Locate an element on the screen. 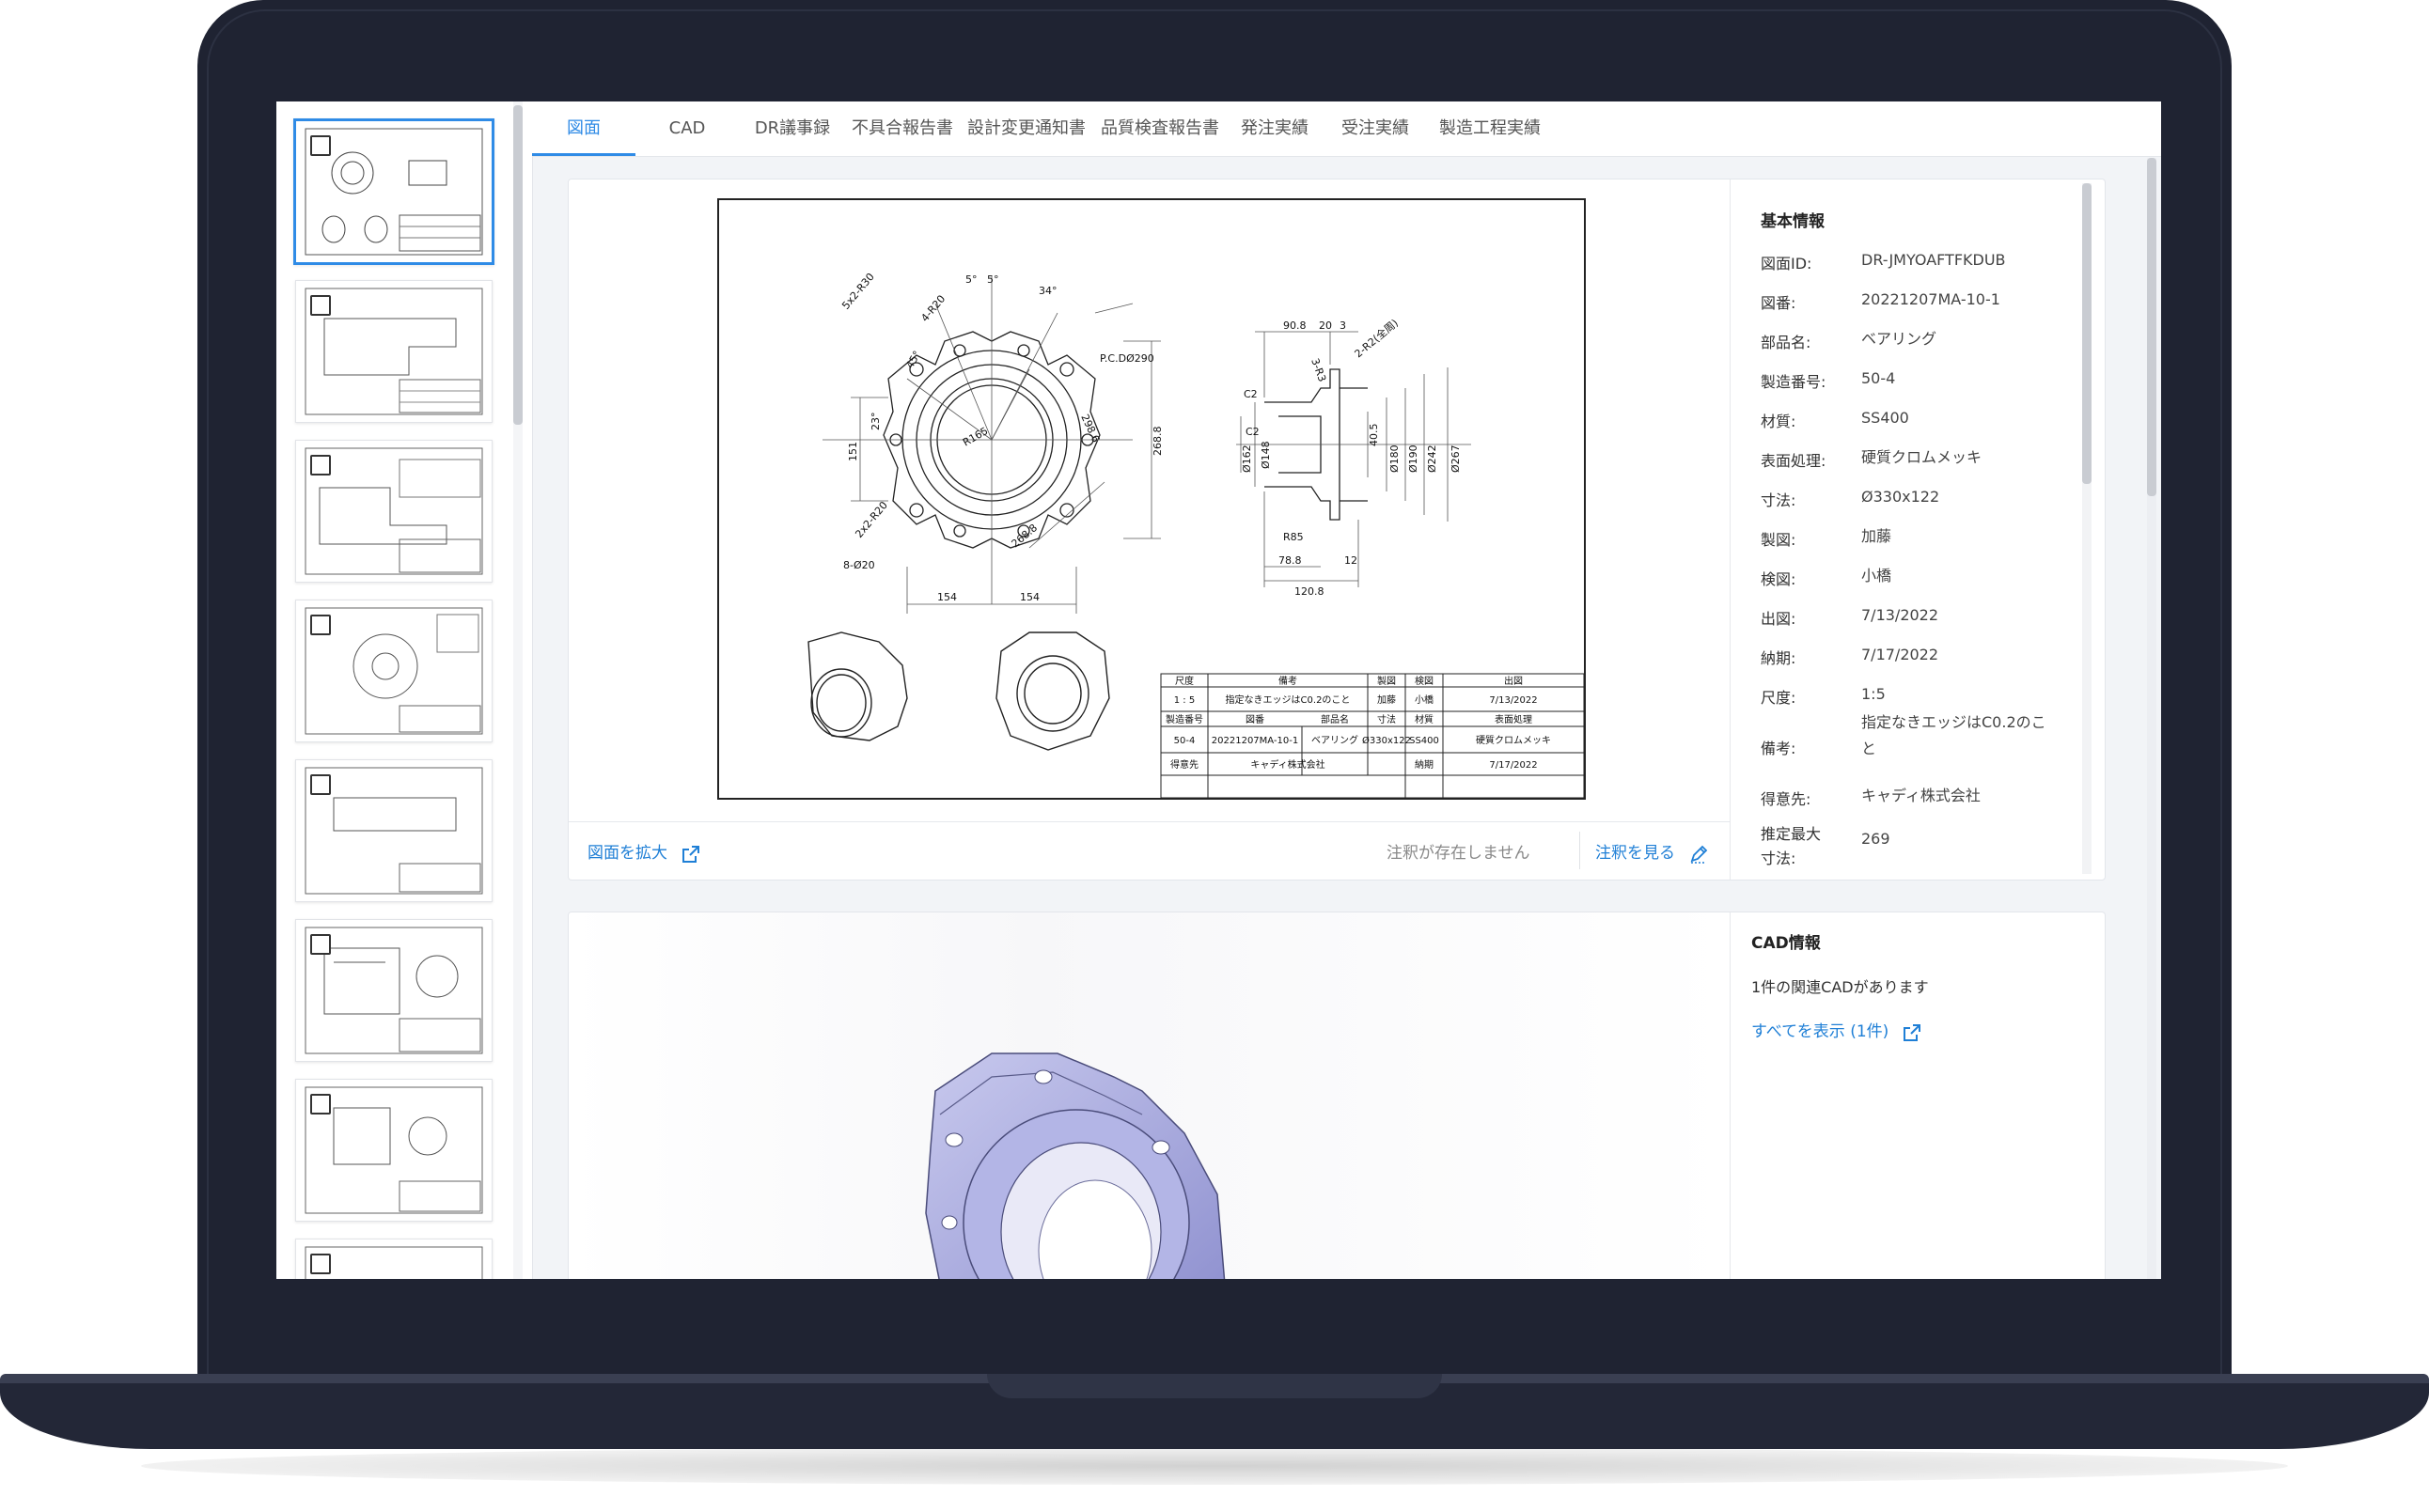  info-value: 加藤 is located at coordinates (1876, 536).